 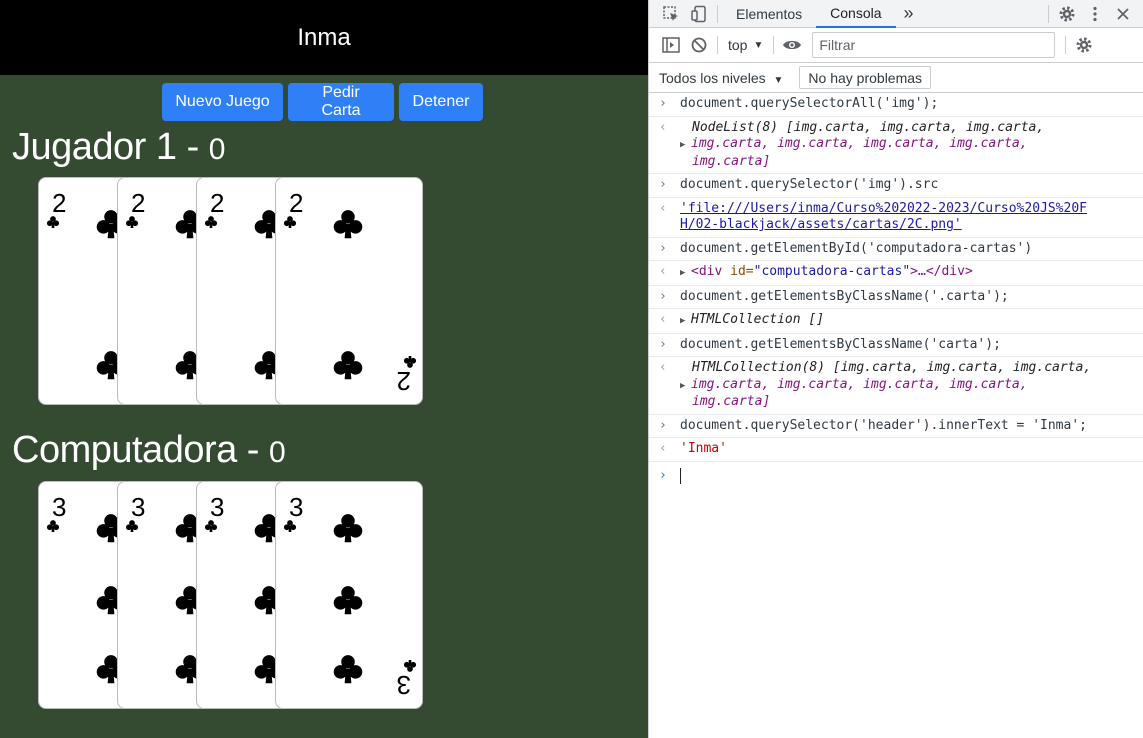 What do you see at coordinates (217, 149) in the screenshot?
I see `player-score: 0` at bounding box center [217, 149].